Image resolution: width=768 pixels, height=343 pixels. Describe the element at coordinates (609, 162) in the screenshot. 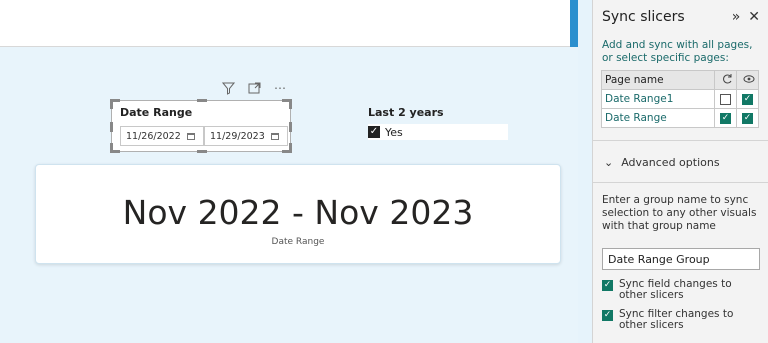

I see `chevron-down-icon: ⌄` at that location.